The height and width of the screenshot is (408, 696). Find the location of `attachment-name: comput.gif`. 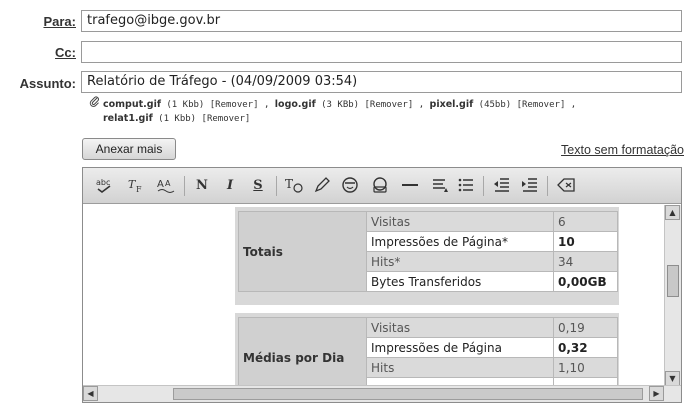

attachment-name: comput.gif is located at coordinates (132, 104).